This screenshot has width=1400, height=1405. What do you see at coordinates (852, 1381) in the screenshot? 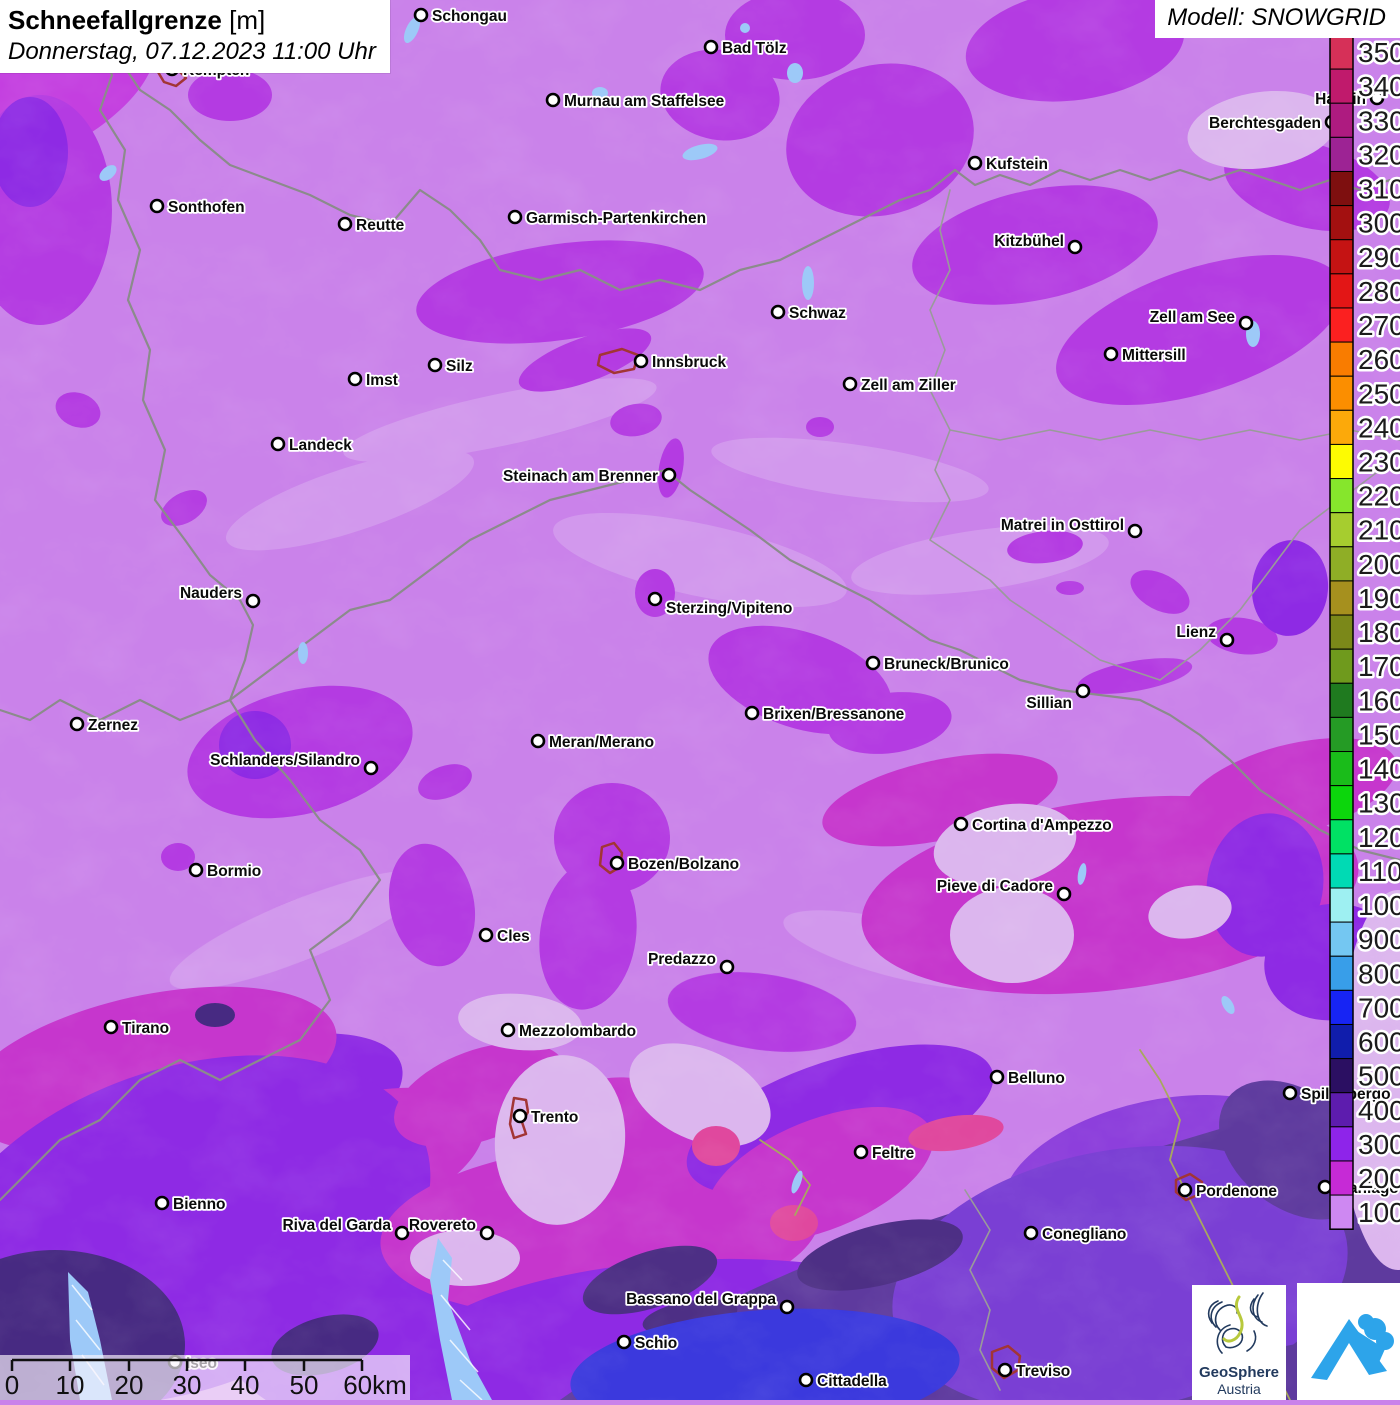
I see `city-label: Cittadella` at bounding box center [852, 1381].